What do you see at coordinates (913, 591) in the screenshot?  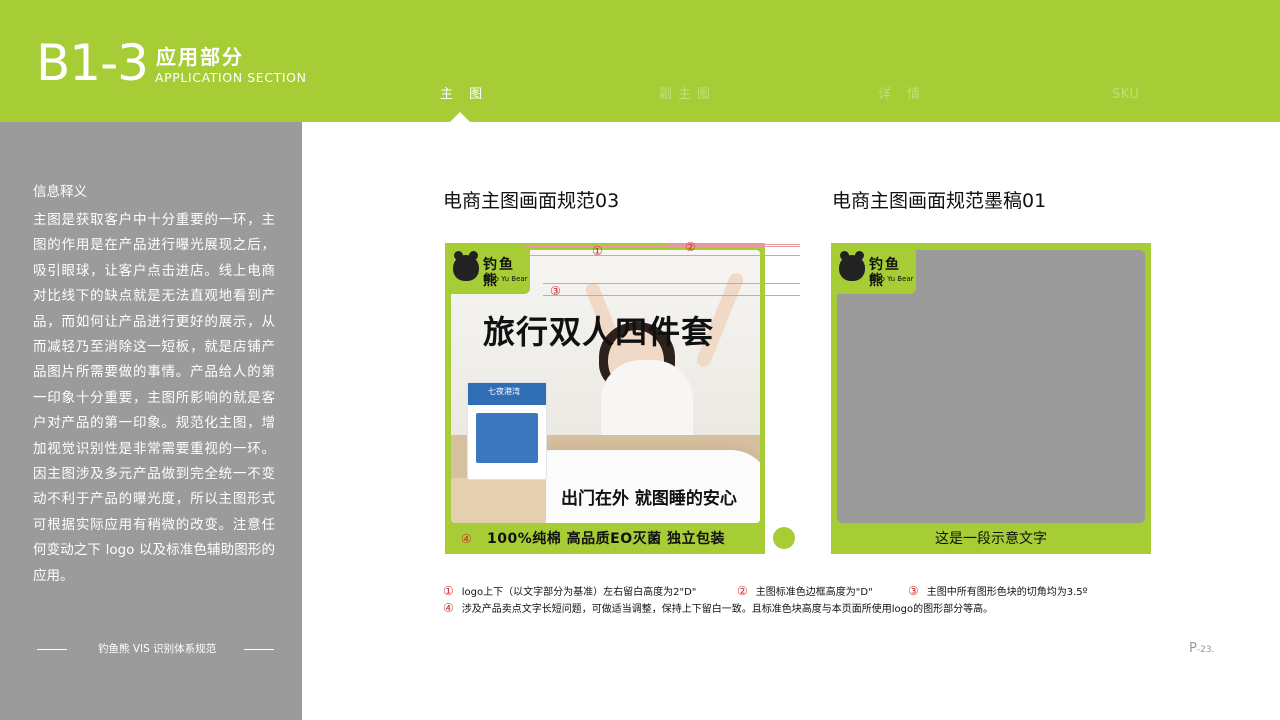 I see `note-3-marker: ③` at bounding box center [913, 591].